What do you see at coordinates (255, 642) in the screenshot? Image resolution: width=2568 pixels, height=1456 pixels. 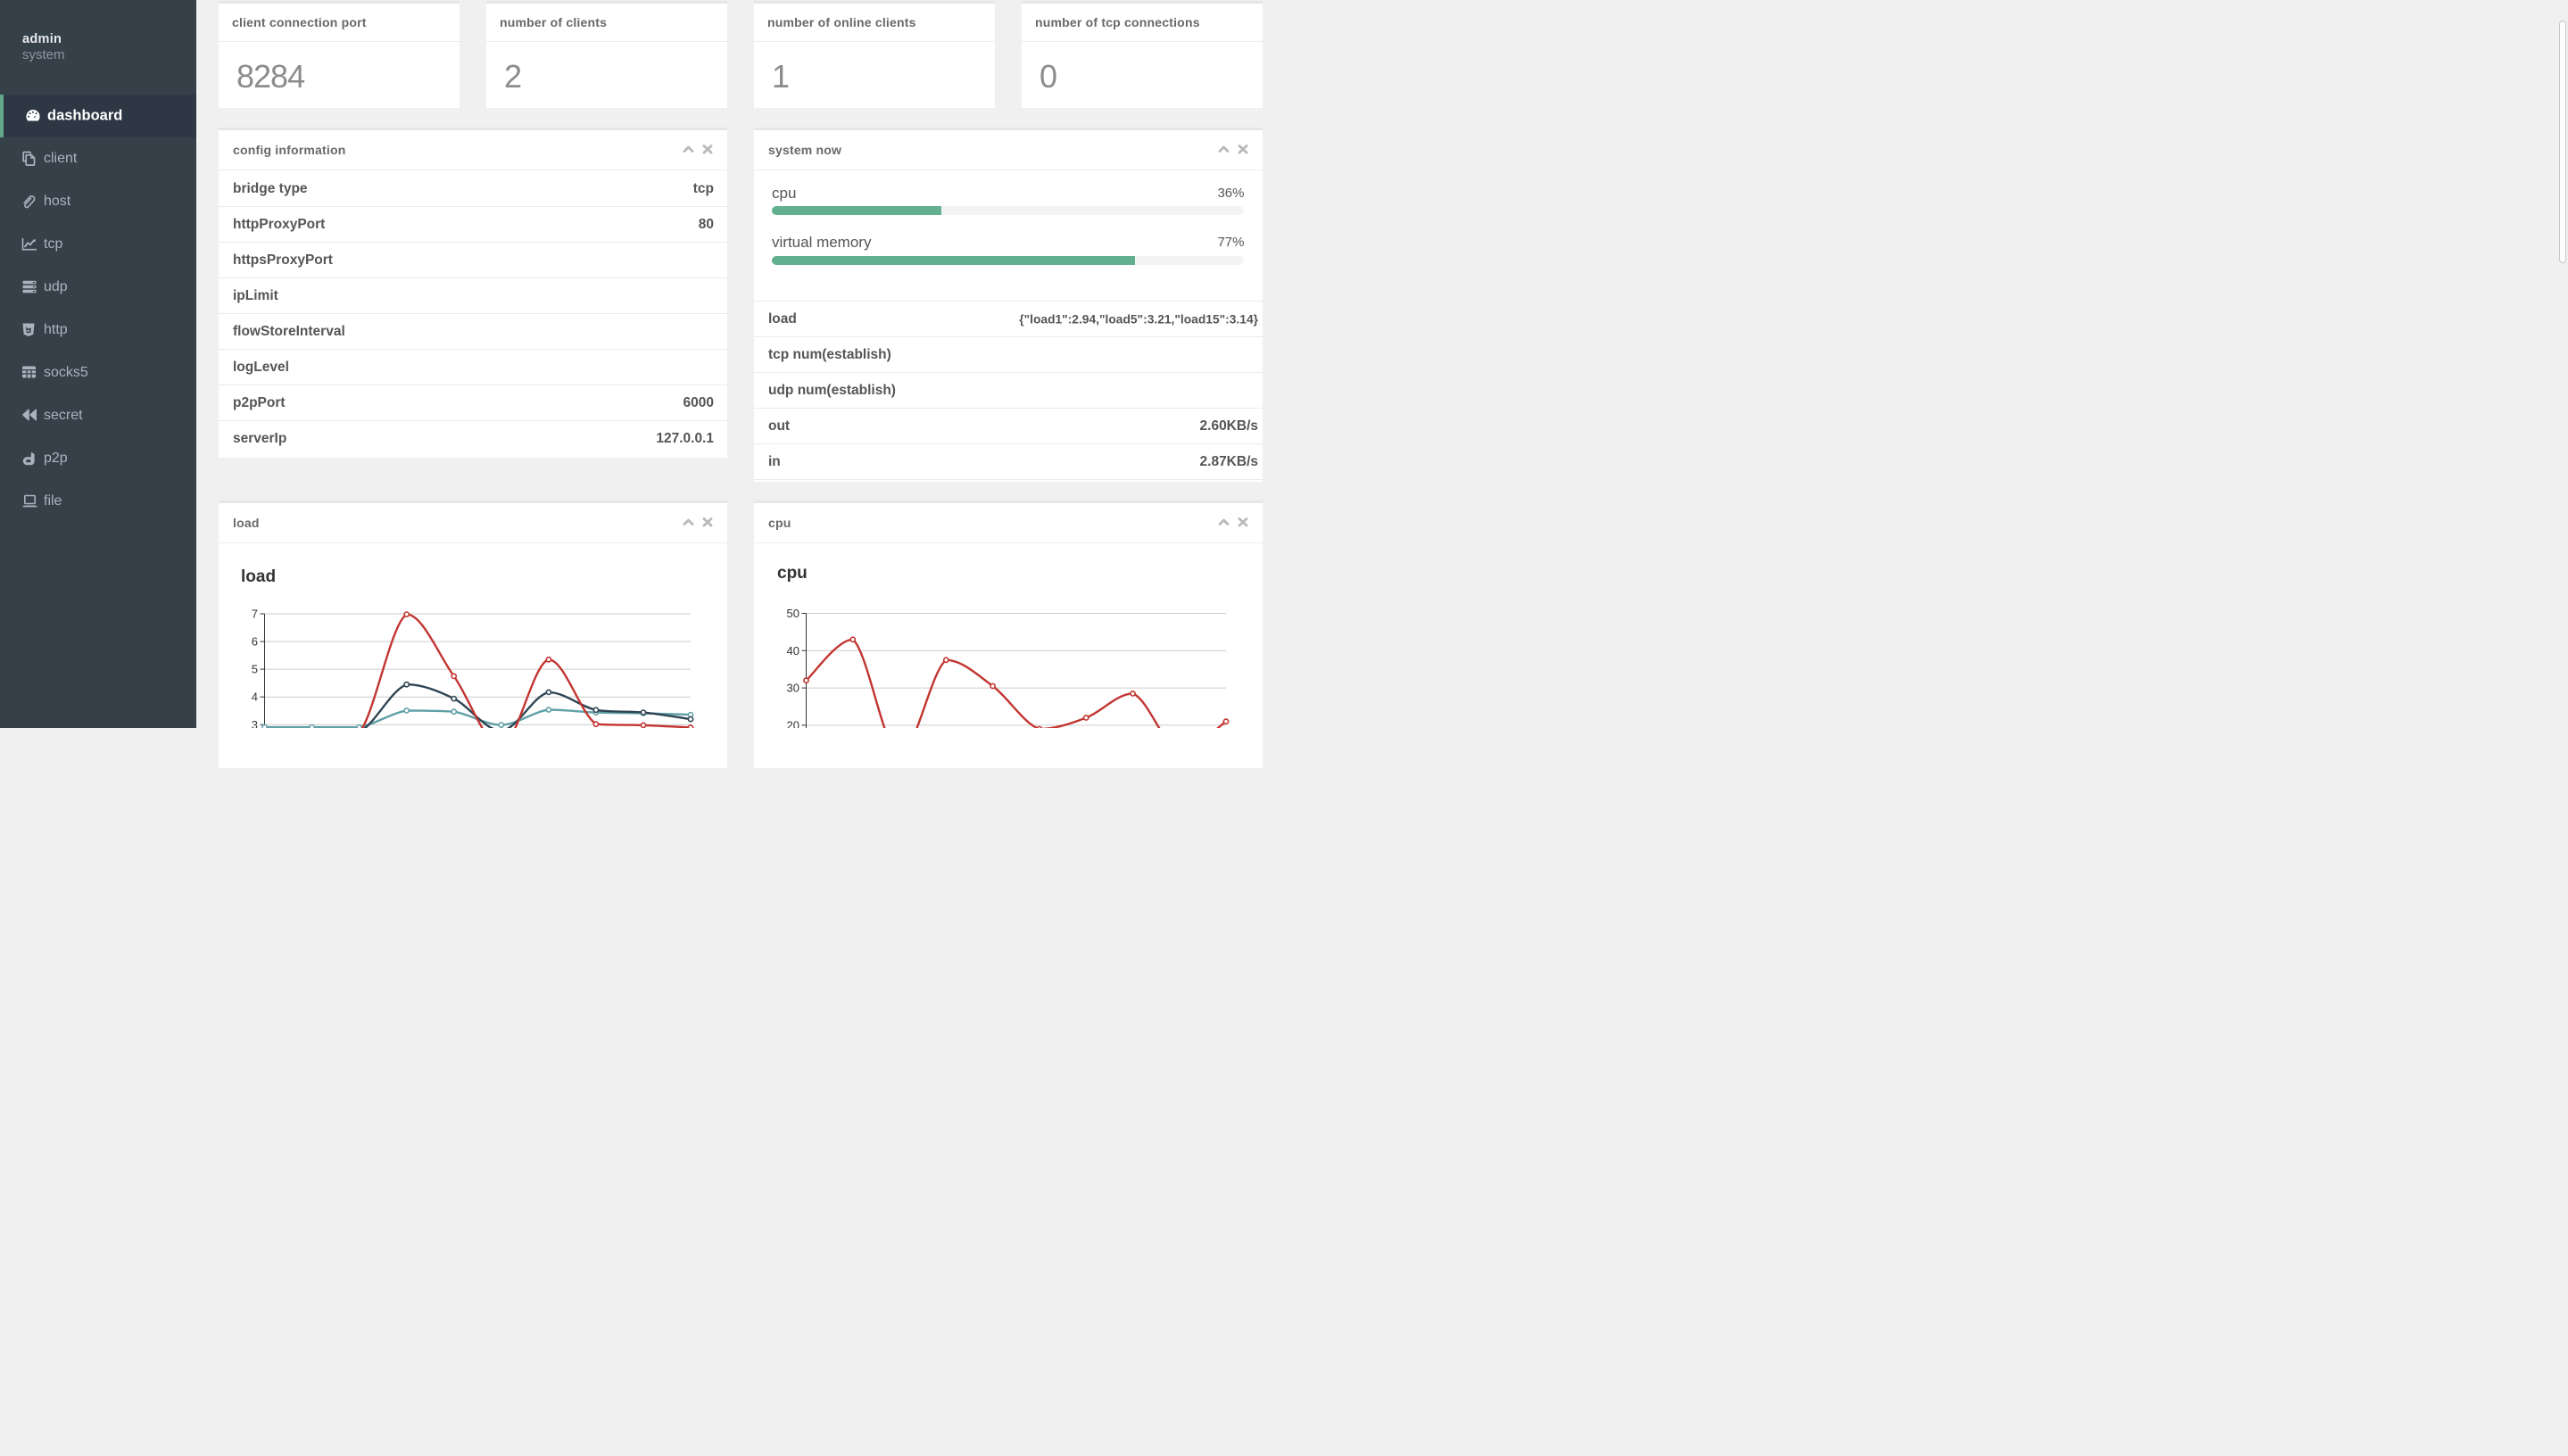 I see `svg-text: 6` at bounding box center [255, 642].